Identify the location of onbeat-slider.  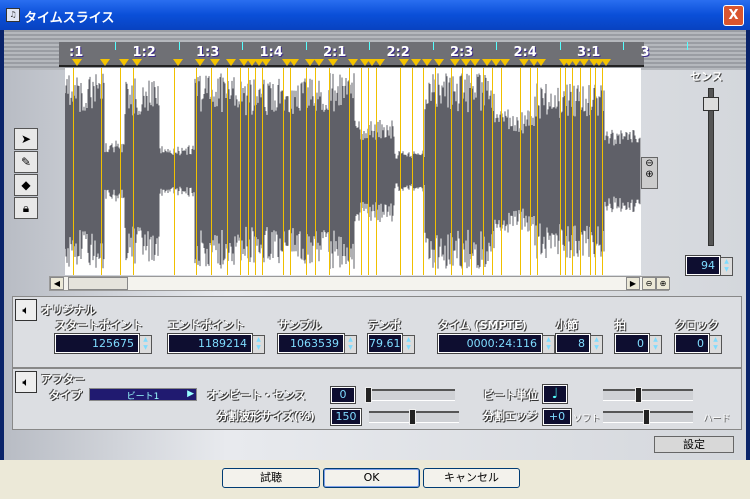
(410, 395).